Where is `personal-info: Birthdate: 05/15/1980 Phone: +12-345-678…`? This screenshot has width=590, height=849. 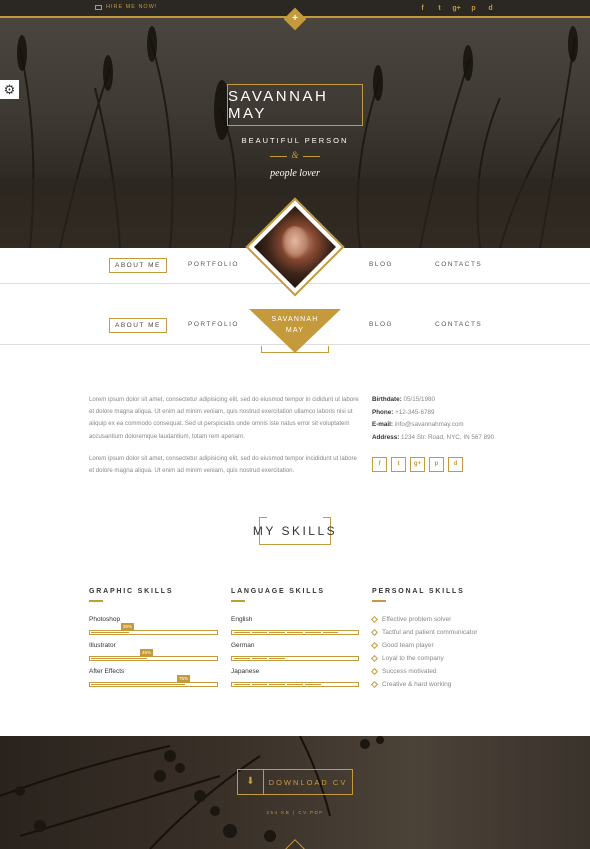 personal-info: Birthdate: 05/15/1980 Phone: +12-345-678… is located at coordinates (433, 419).